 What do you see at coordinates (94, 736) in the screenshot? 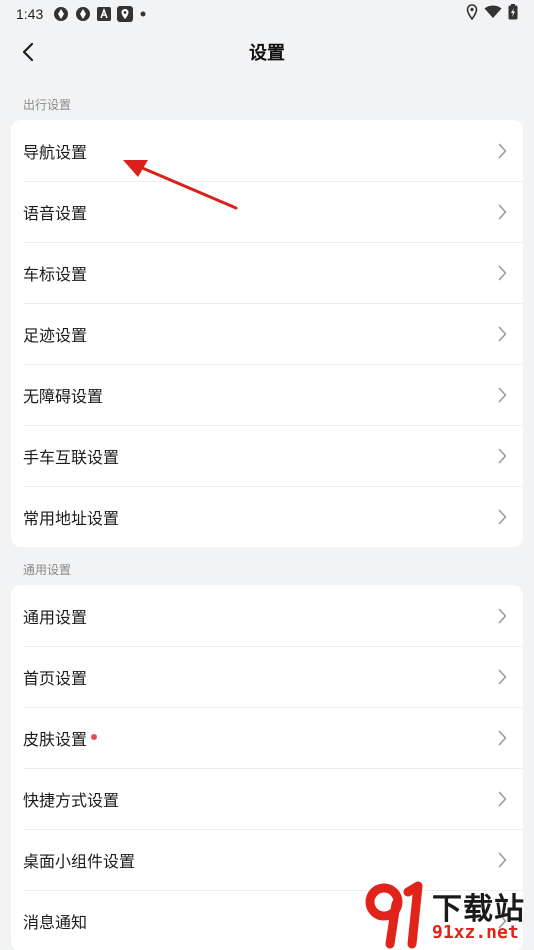
I see `new-badge-dot` at bounding box center [94, 736].